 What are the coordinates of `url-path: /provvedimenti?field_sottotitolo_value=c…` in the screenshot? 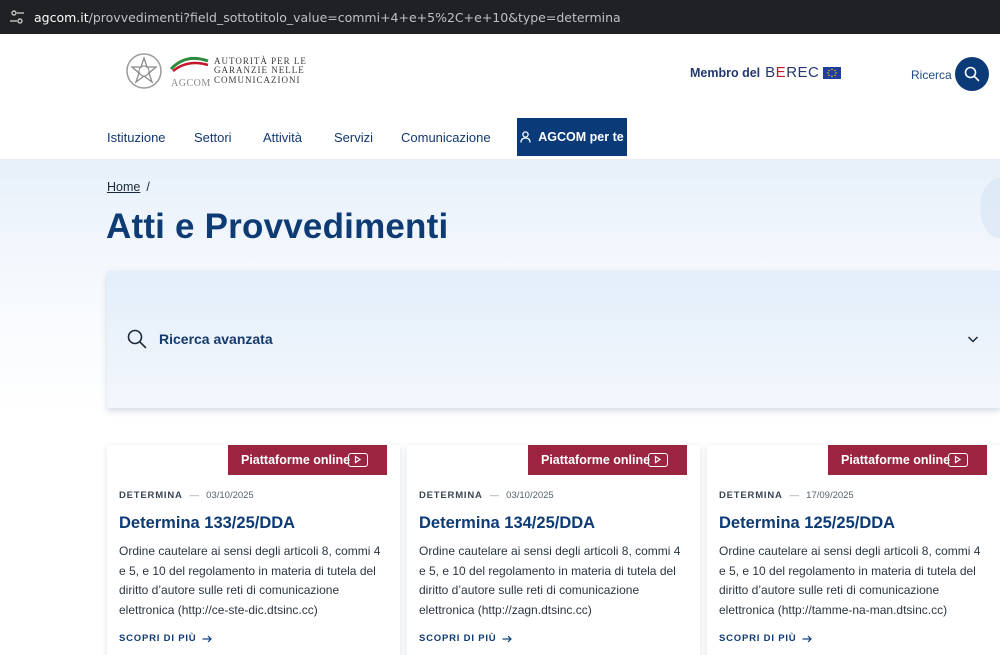 It's located at (354, 17).